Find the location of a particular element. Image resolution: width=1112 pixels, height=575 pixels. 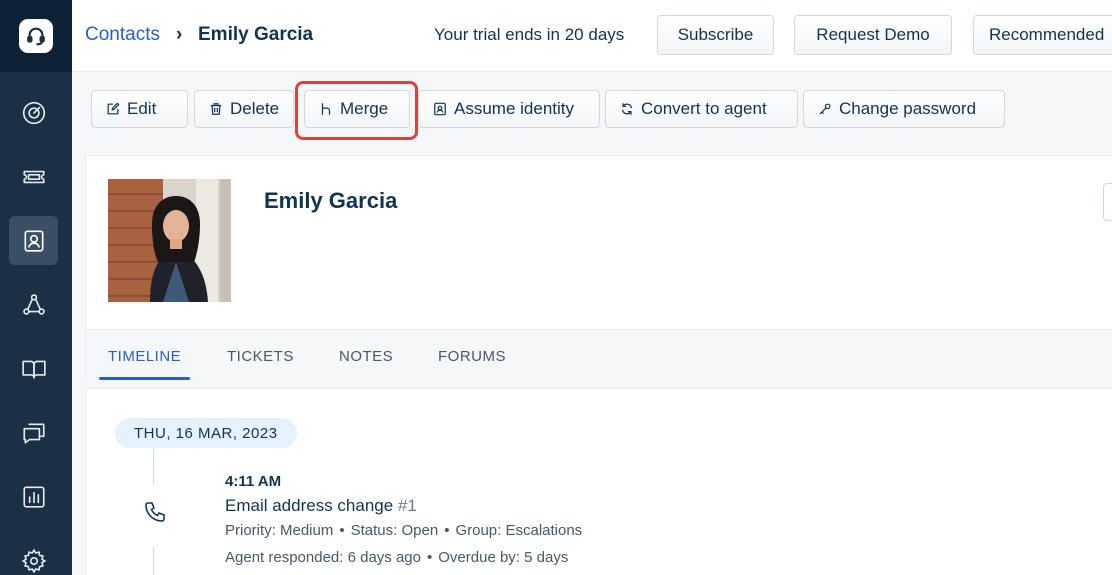

gear-icon is located at coordinates (33, 560).